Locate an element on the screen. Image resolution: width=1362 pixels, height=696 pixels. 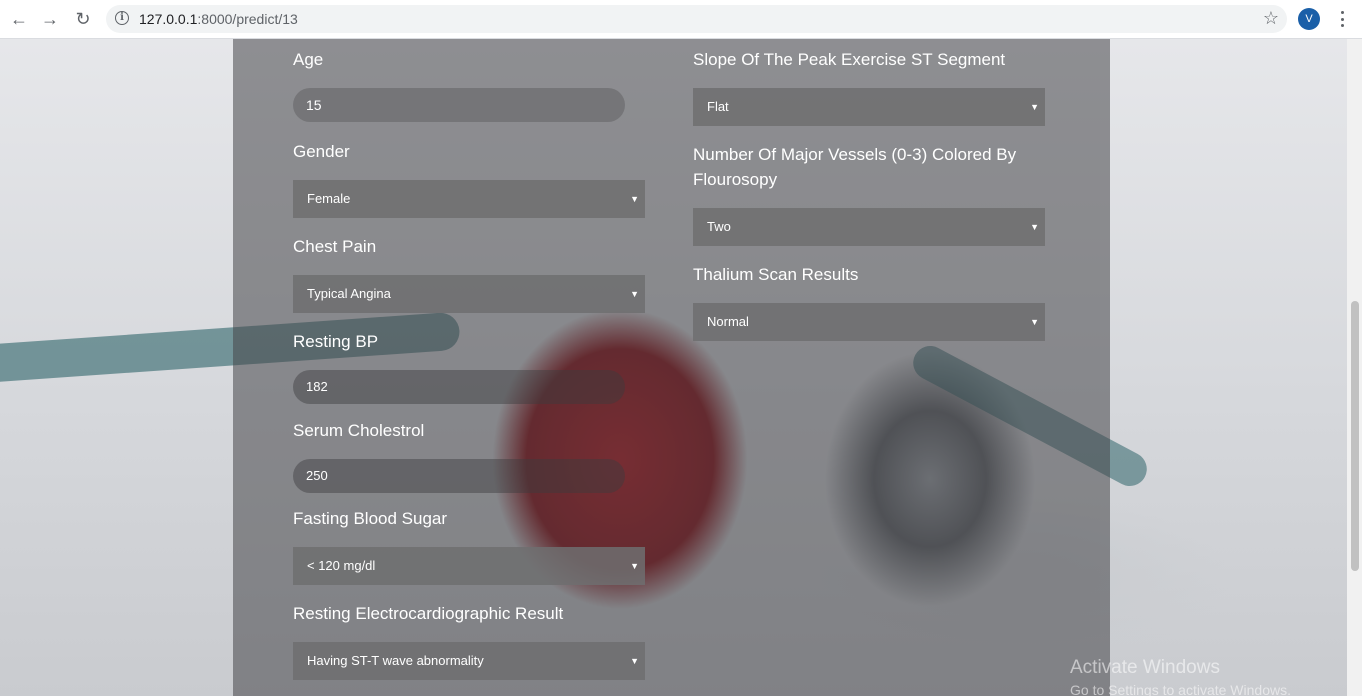
fasting-blood-sugar-label: Fasting Blood Sugar is located at coordinates (370, 518).